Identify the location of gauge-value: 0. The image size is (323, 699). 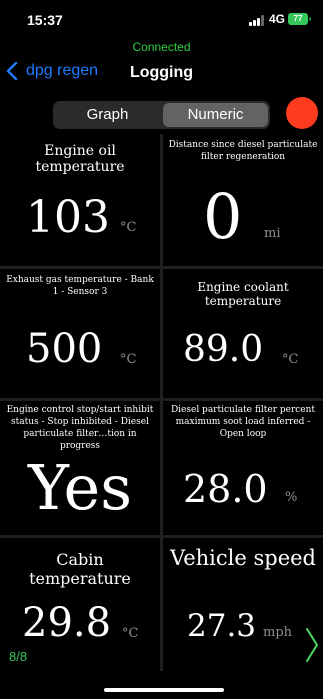
(223, 216).